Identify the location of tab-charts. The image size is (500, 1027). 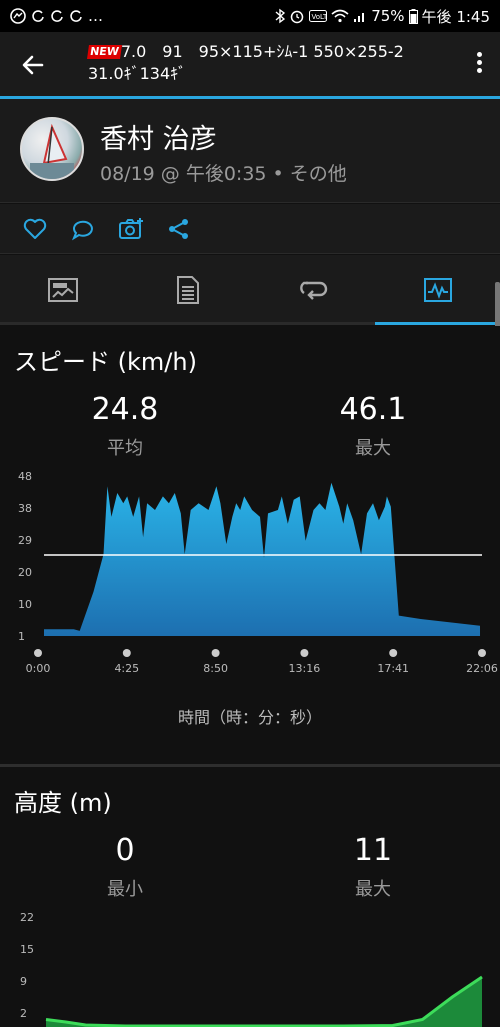
(437, 290).